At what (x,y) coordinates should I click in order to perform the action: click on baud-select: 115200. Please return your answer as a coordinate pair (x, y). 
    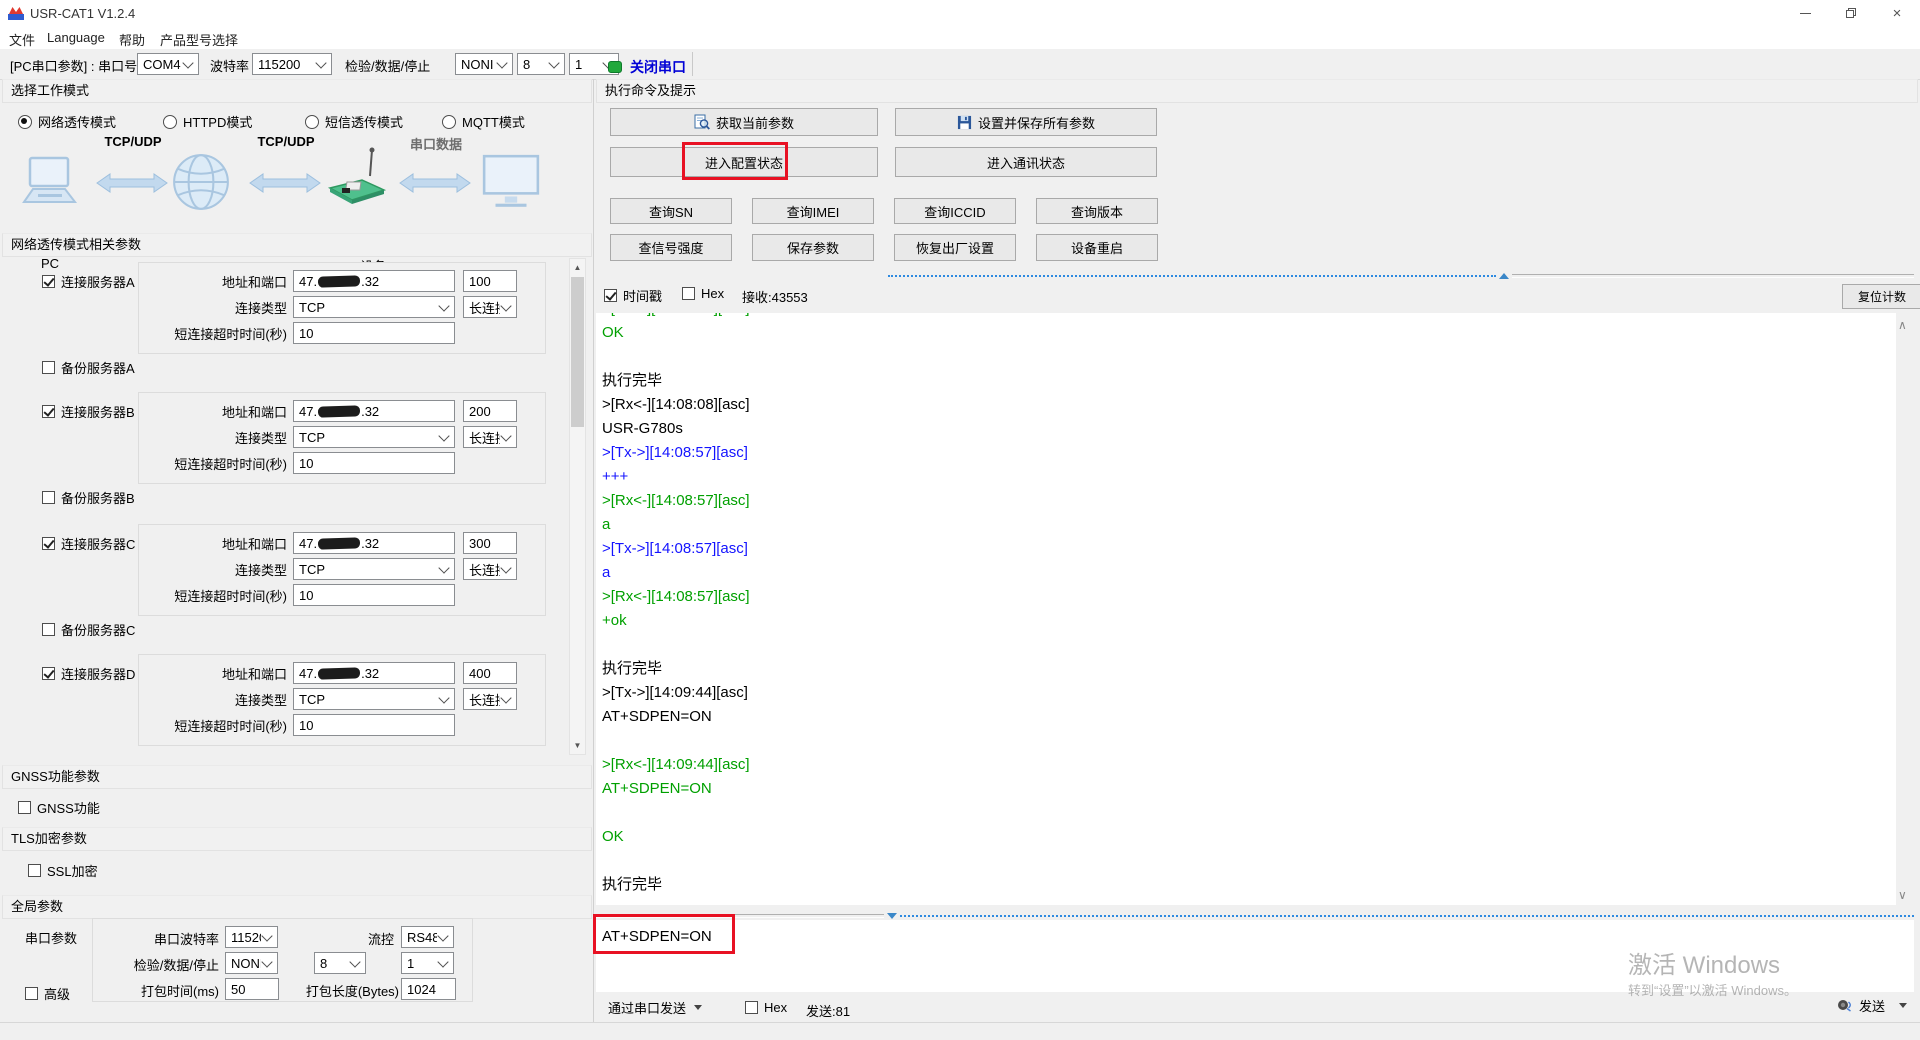
    Looking at the image, I should click on (292, 64).